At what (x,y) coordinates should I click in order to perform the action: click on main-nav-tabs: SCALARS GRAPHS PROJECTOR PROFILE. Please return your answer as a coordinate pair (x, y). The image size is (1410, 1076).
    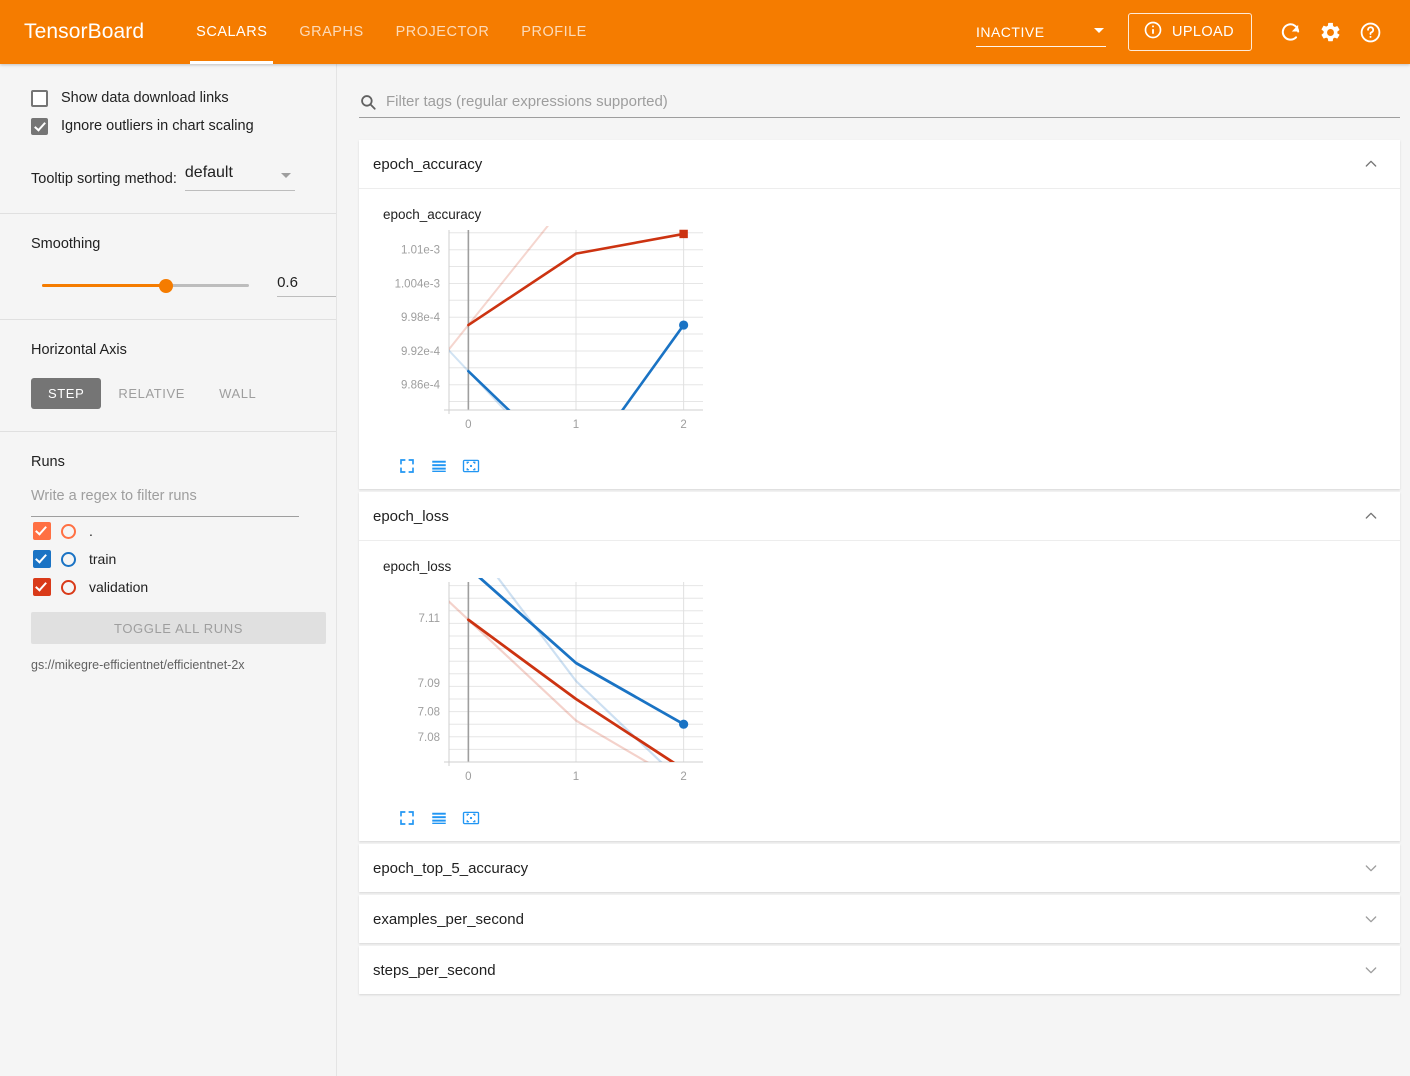
    Looking at the image, I should click on (391, 32).